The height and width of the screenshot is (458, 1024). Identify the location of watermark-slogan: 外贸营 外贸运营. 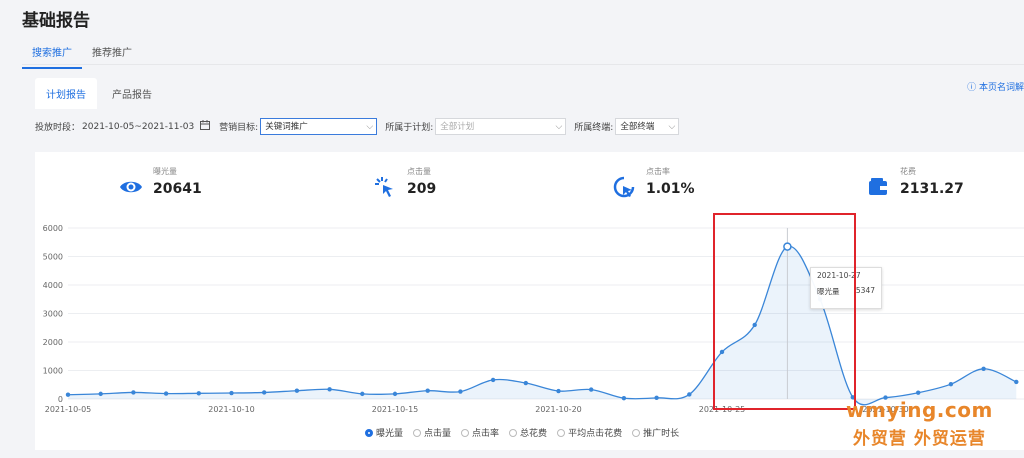
(919, 439).